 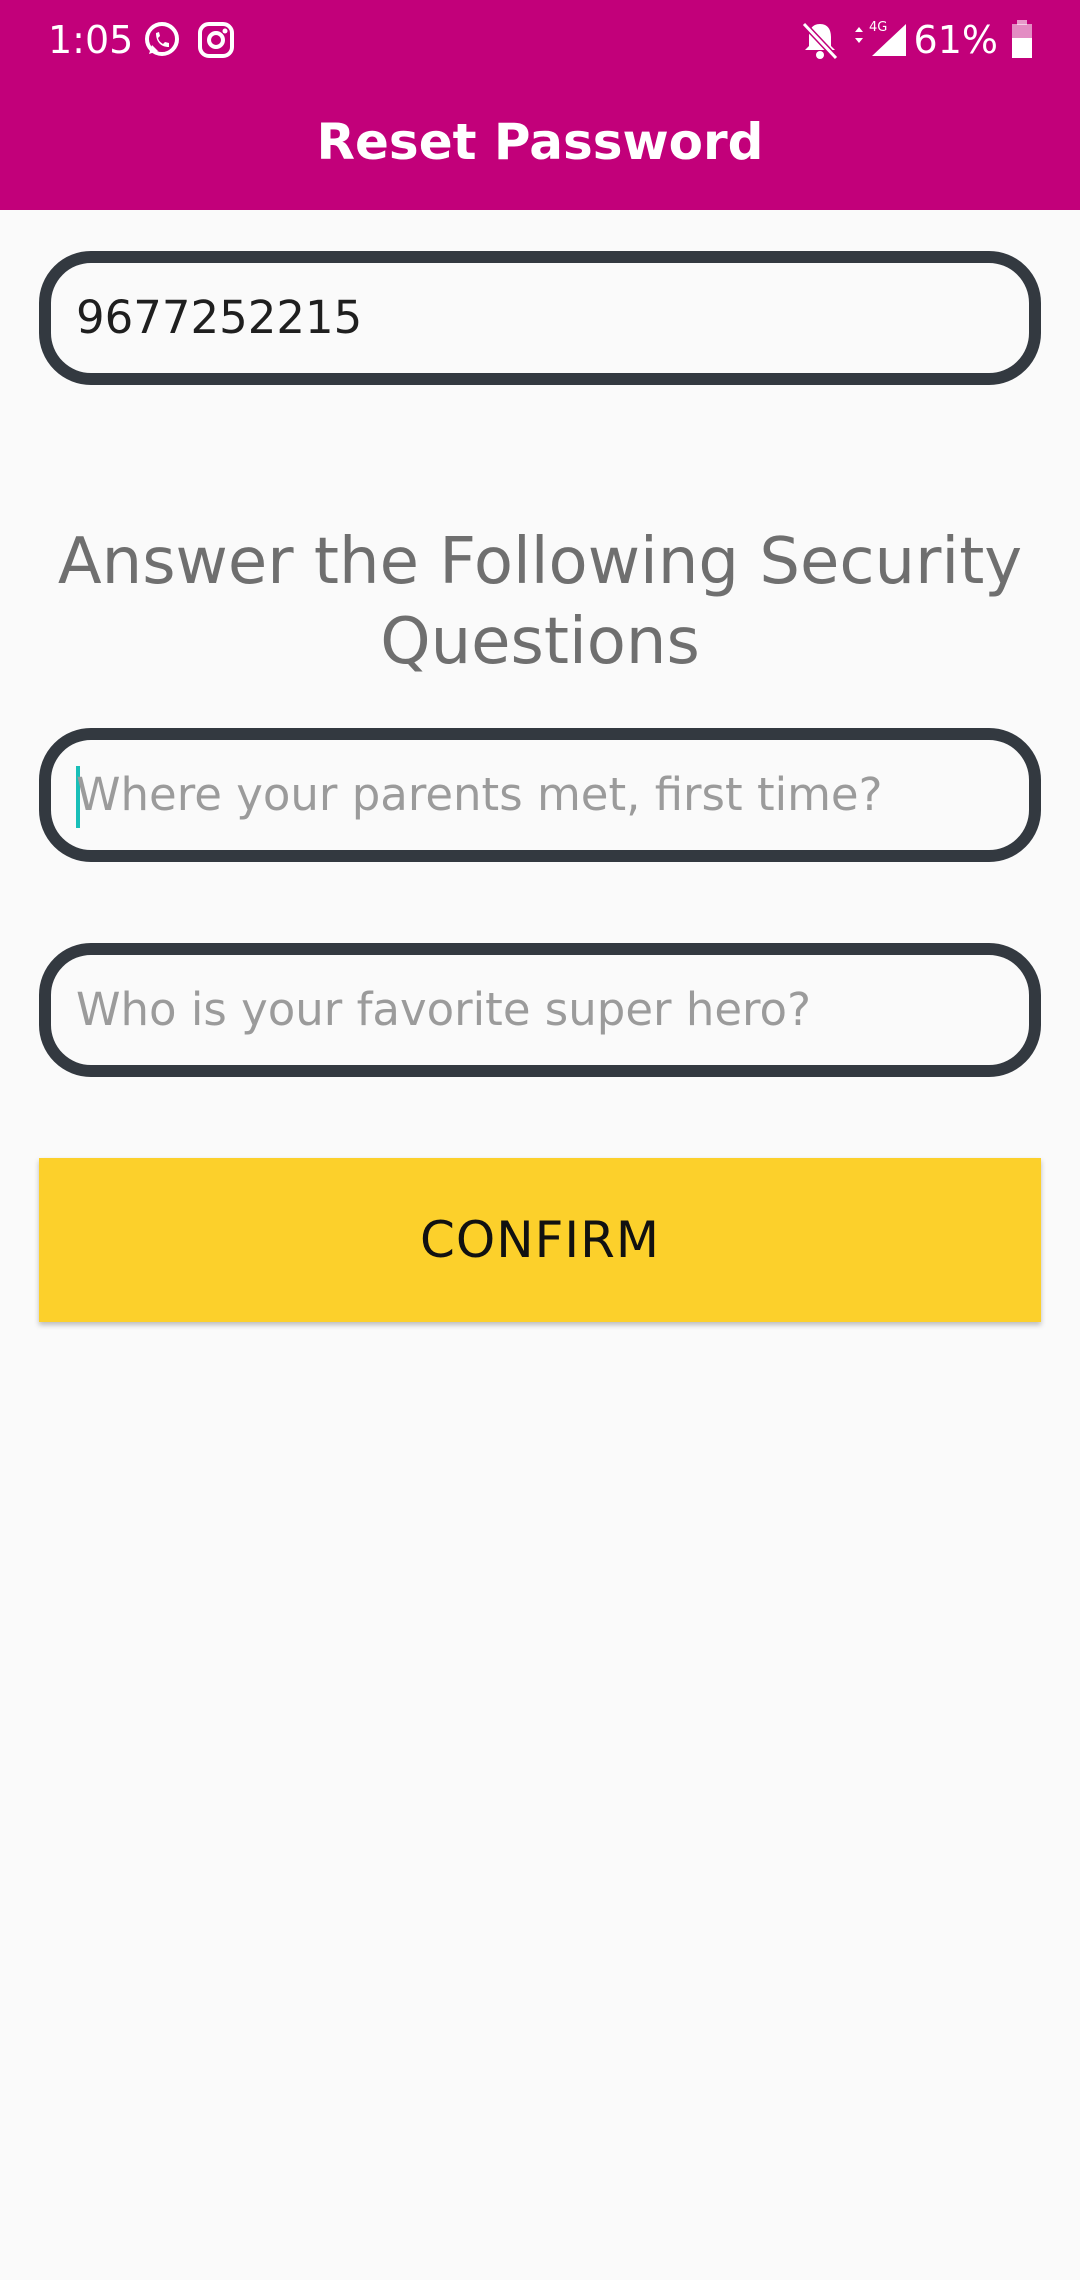 What do you see at coordinates (540, 142) in the screenshot?
I see `page-title: Reset Password` at bounding box center [540, 142].